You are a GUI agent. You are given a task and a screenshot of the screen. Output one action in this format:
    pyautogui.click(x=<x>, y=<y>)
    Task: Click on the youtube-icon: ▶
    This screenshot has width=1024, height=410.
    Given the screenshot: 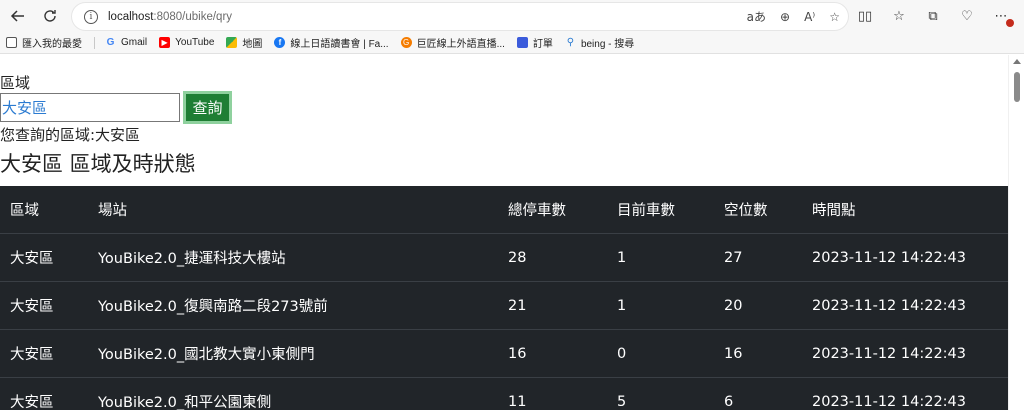 What is the action you would take?
    pyautogui.click(x=165, y=42)
    